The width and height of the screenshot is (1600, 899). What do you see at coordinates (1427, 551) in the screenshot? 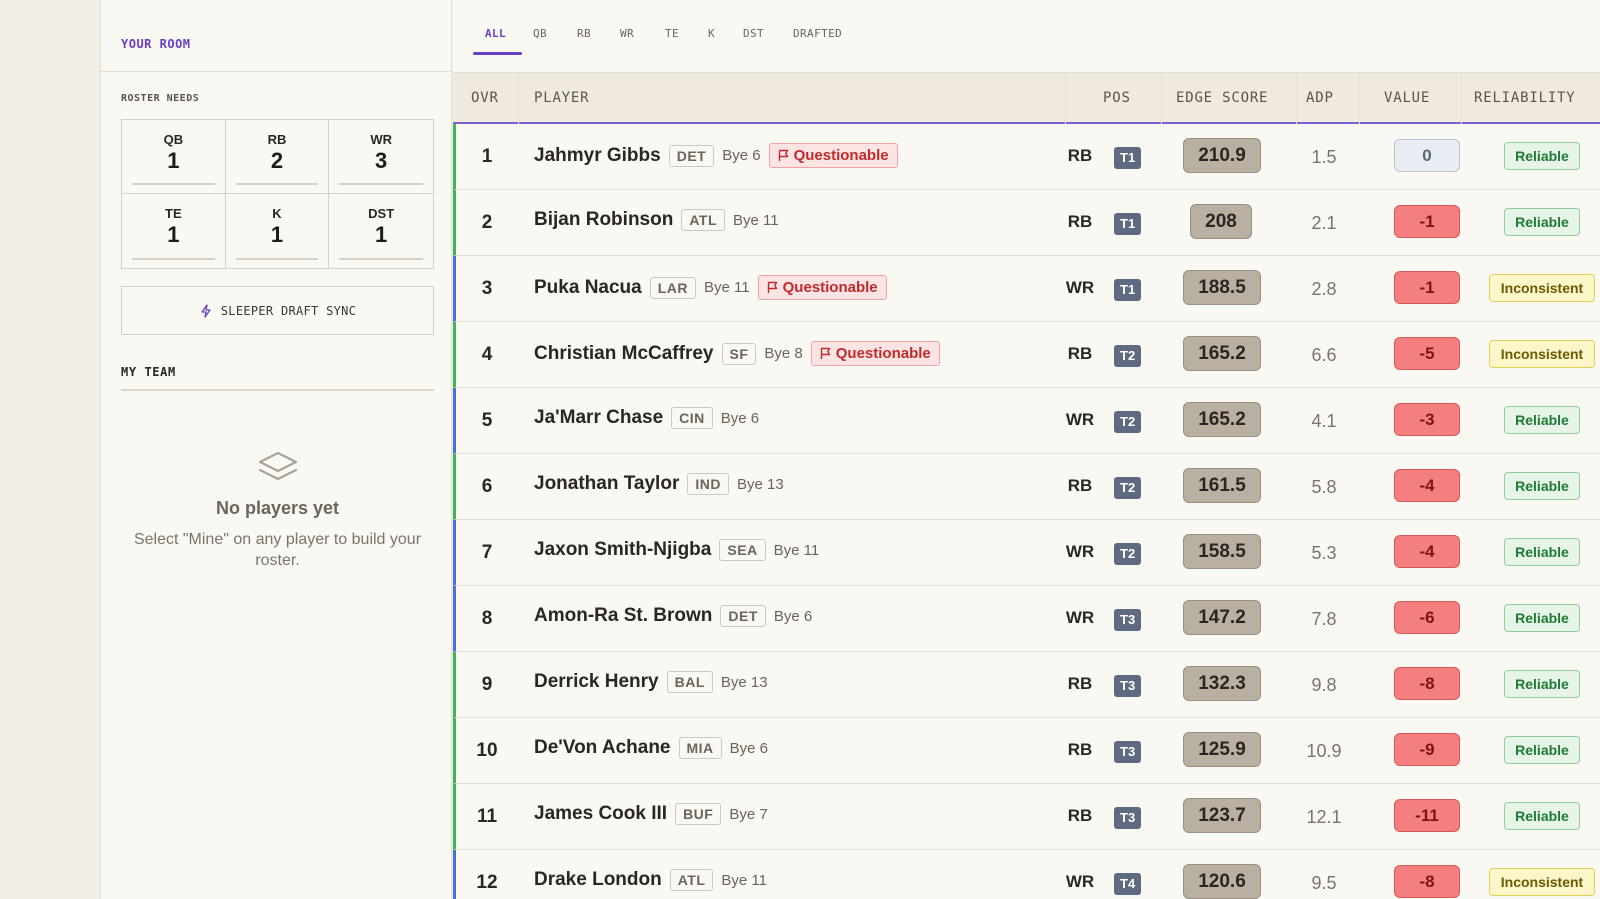
I see `value-badge: -4` at bounding box center [1427, 551].